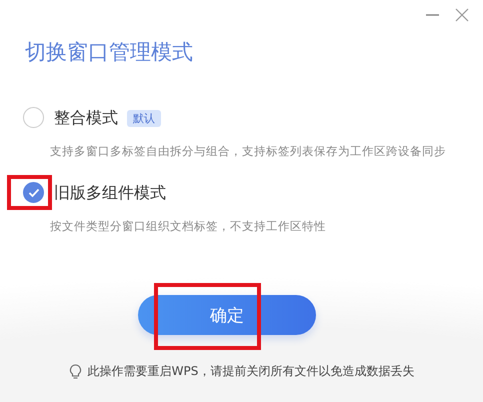 This screenshot has height=402, width=483. I want to click on close-icon, so click(462, 15).